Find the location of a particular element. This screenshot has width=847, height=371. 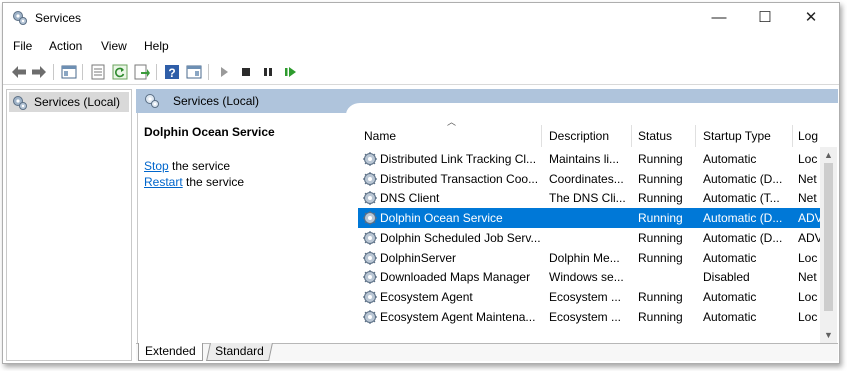

properties-icon is located at coordinates (98, 72).